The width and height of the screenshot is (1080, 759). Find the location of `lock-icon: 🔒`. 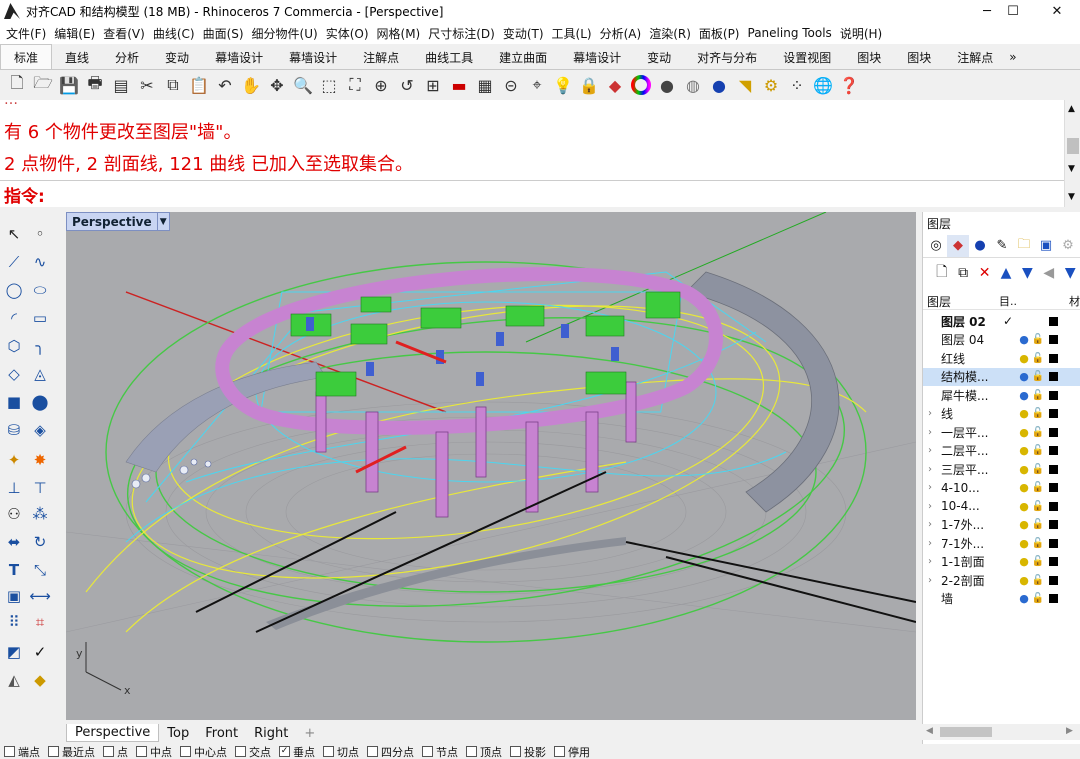

lock-icon: 🔒 is located at coordinates (589, 85).